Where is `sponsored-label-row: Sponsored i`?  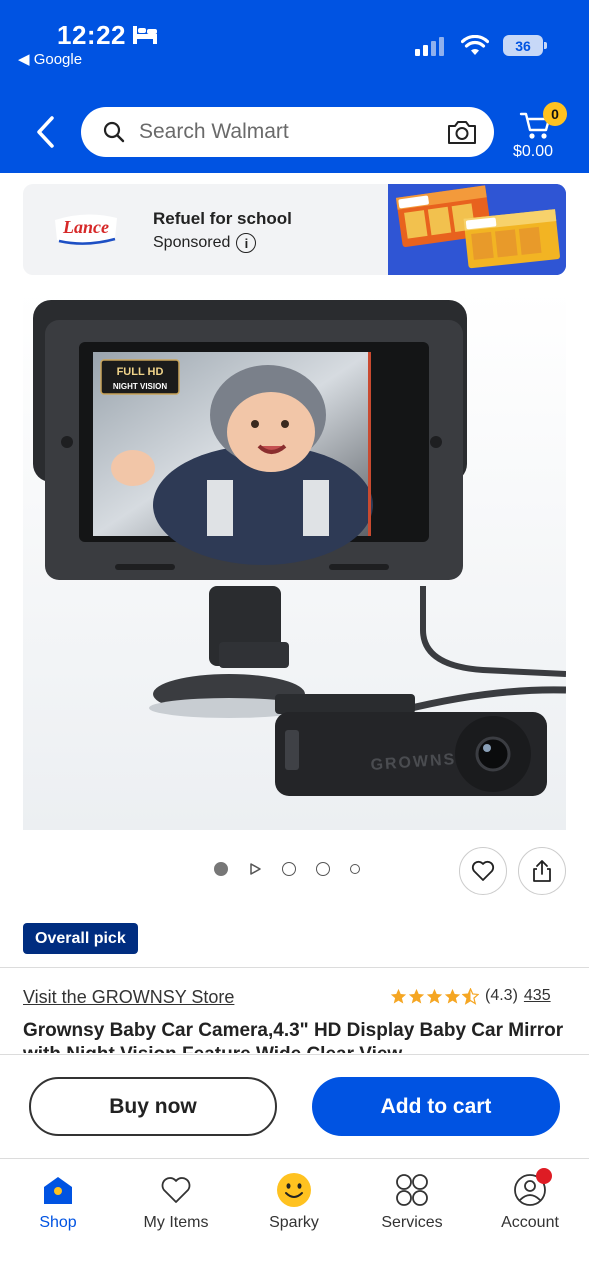
sponsored-label-row: Sponsored i is located at coordinates (205, 243).